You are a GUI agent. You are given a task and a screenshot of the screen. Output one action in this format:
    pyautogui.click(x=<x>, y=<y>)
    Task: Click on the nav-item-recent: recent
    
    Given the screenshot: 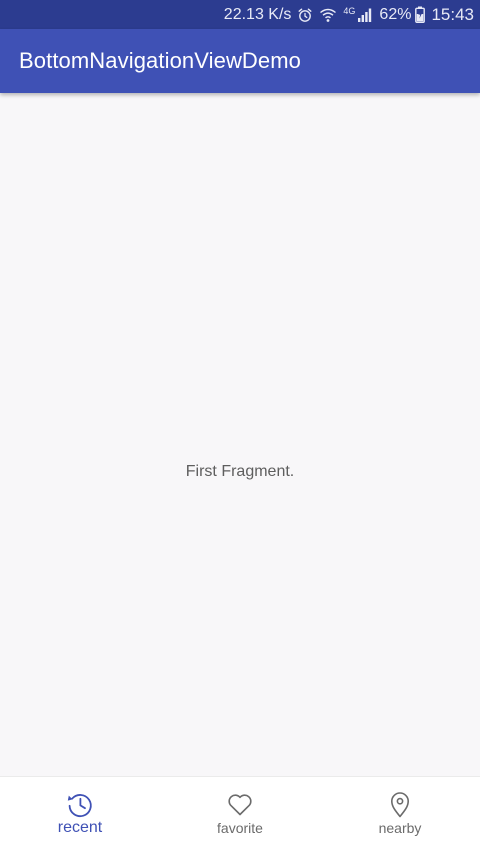 What is the action you would take?
    pyautogui.click(x=80, y=815)
    